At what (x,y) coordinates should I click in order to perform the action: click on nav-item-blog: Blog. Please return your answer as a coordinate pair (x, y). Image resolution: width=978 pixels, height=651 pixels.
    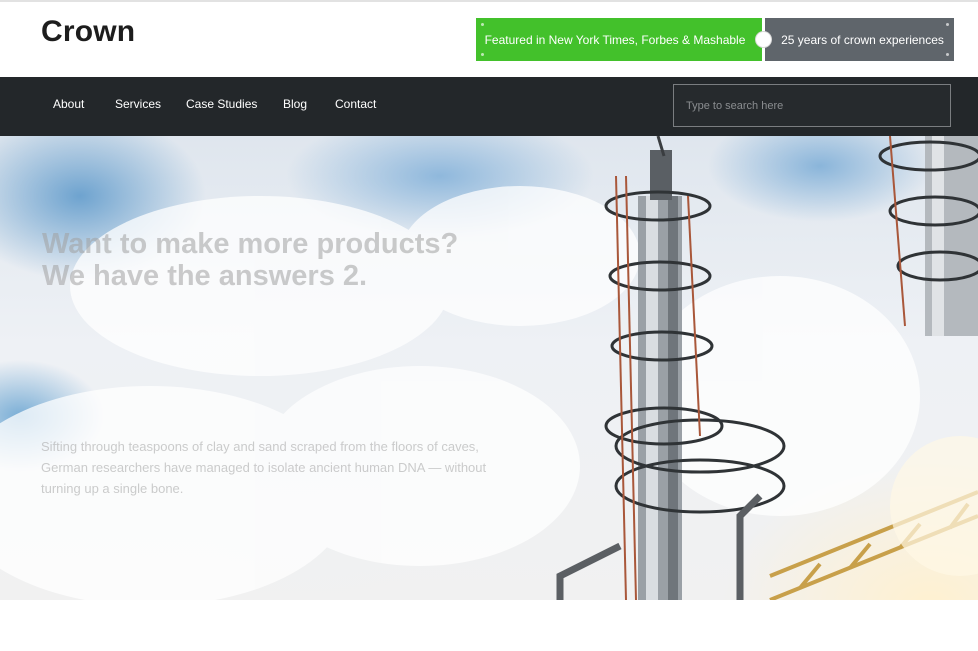
    Looking at the image, I should click on (295, 104).